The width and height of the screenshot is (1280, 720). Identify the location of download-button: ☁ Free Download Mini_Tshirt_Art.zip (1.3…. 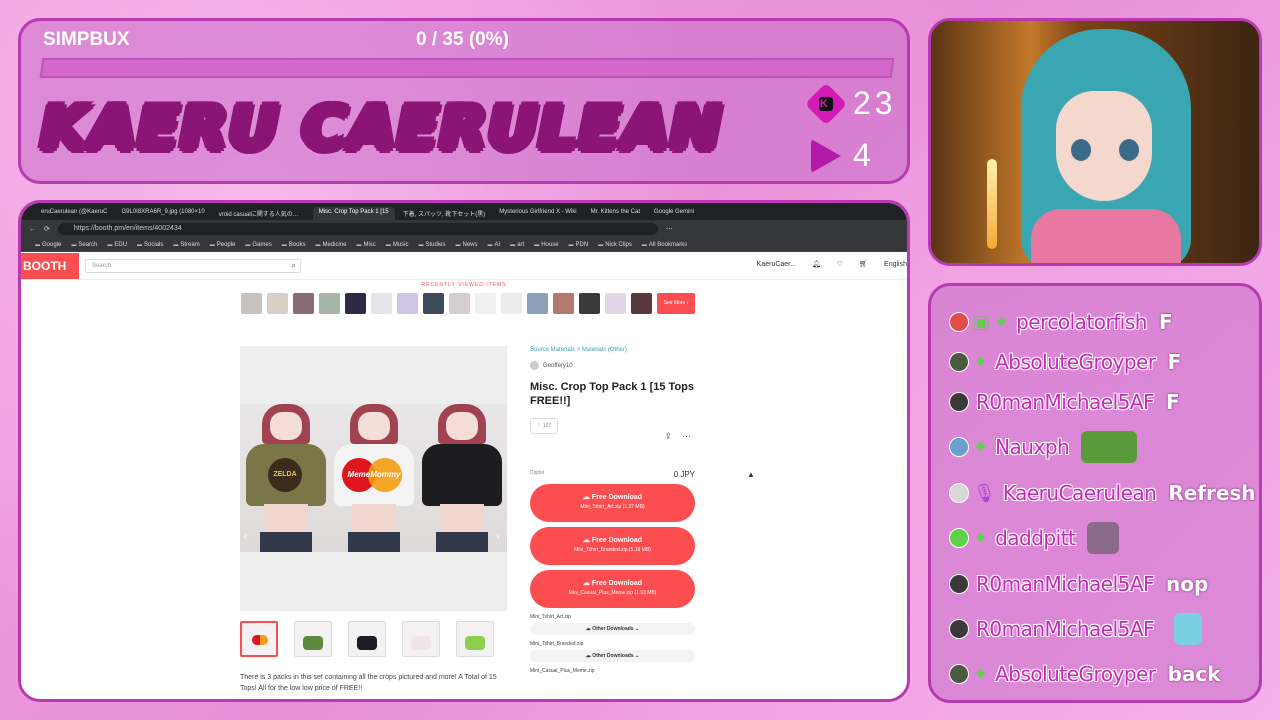
(612, 503).